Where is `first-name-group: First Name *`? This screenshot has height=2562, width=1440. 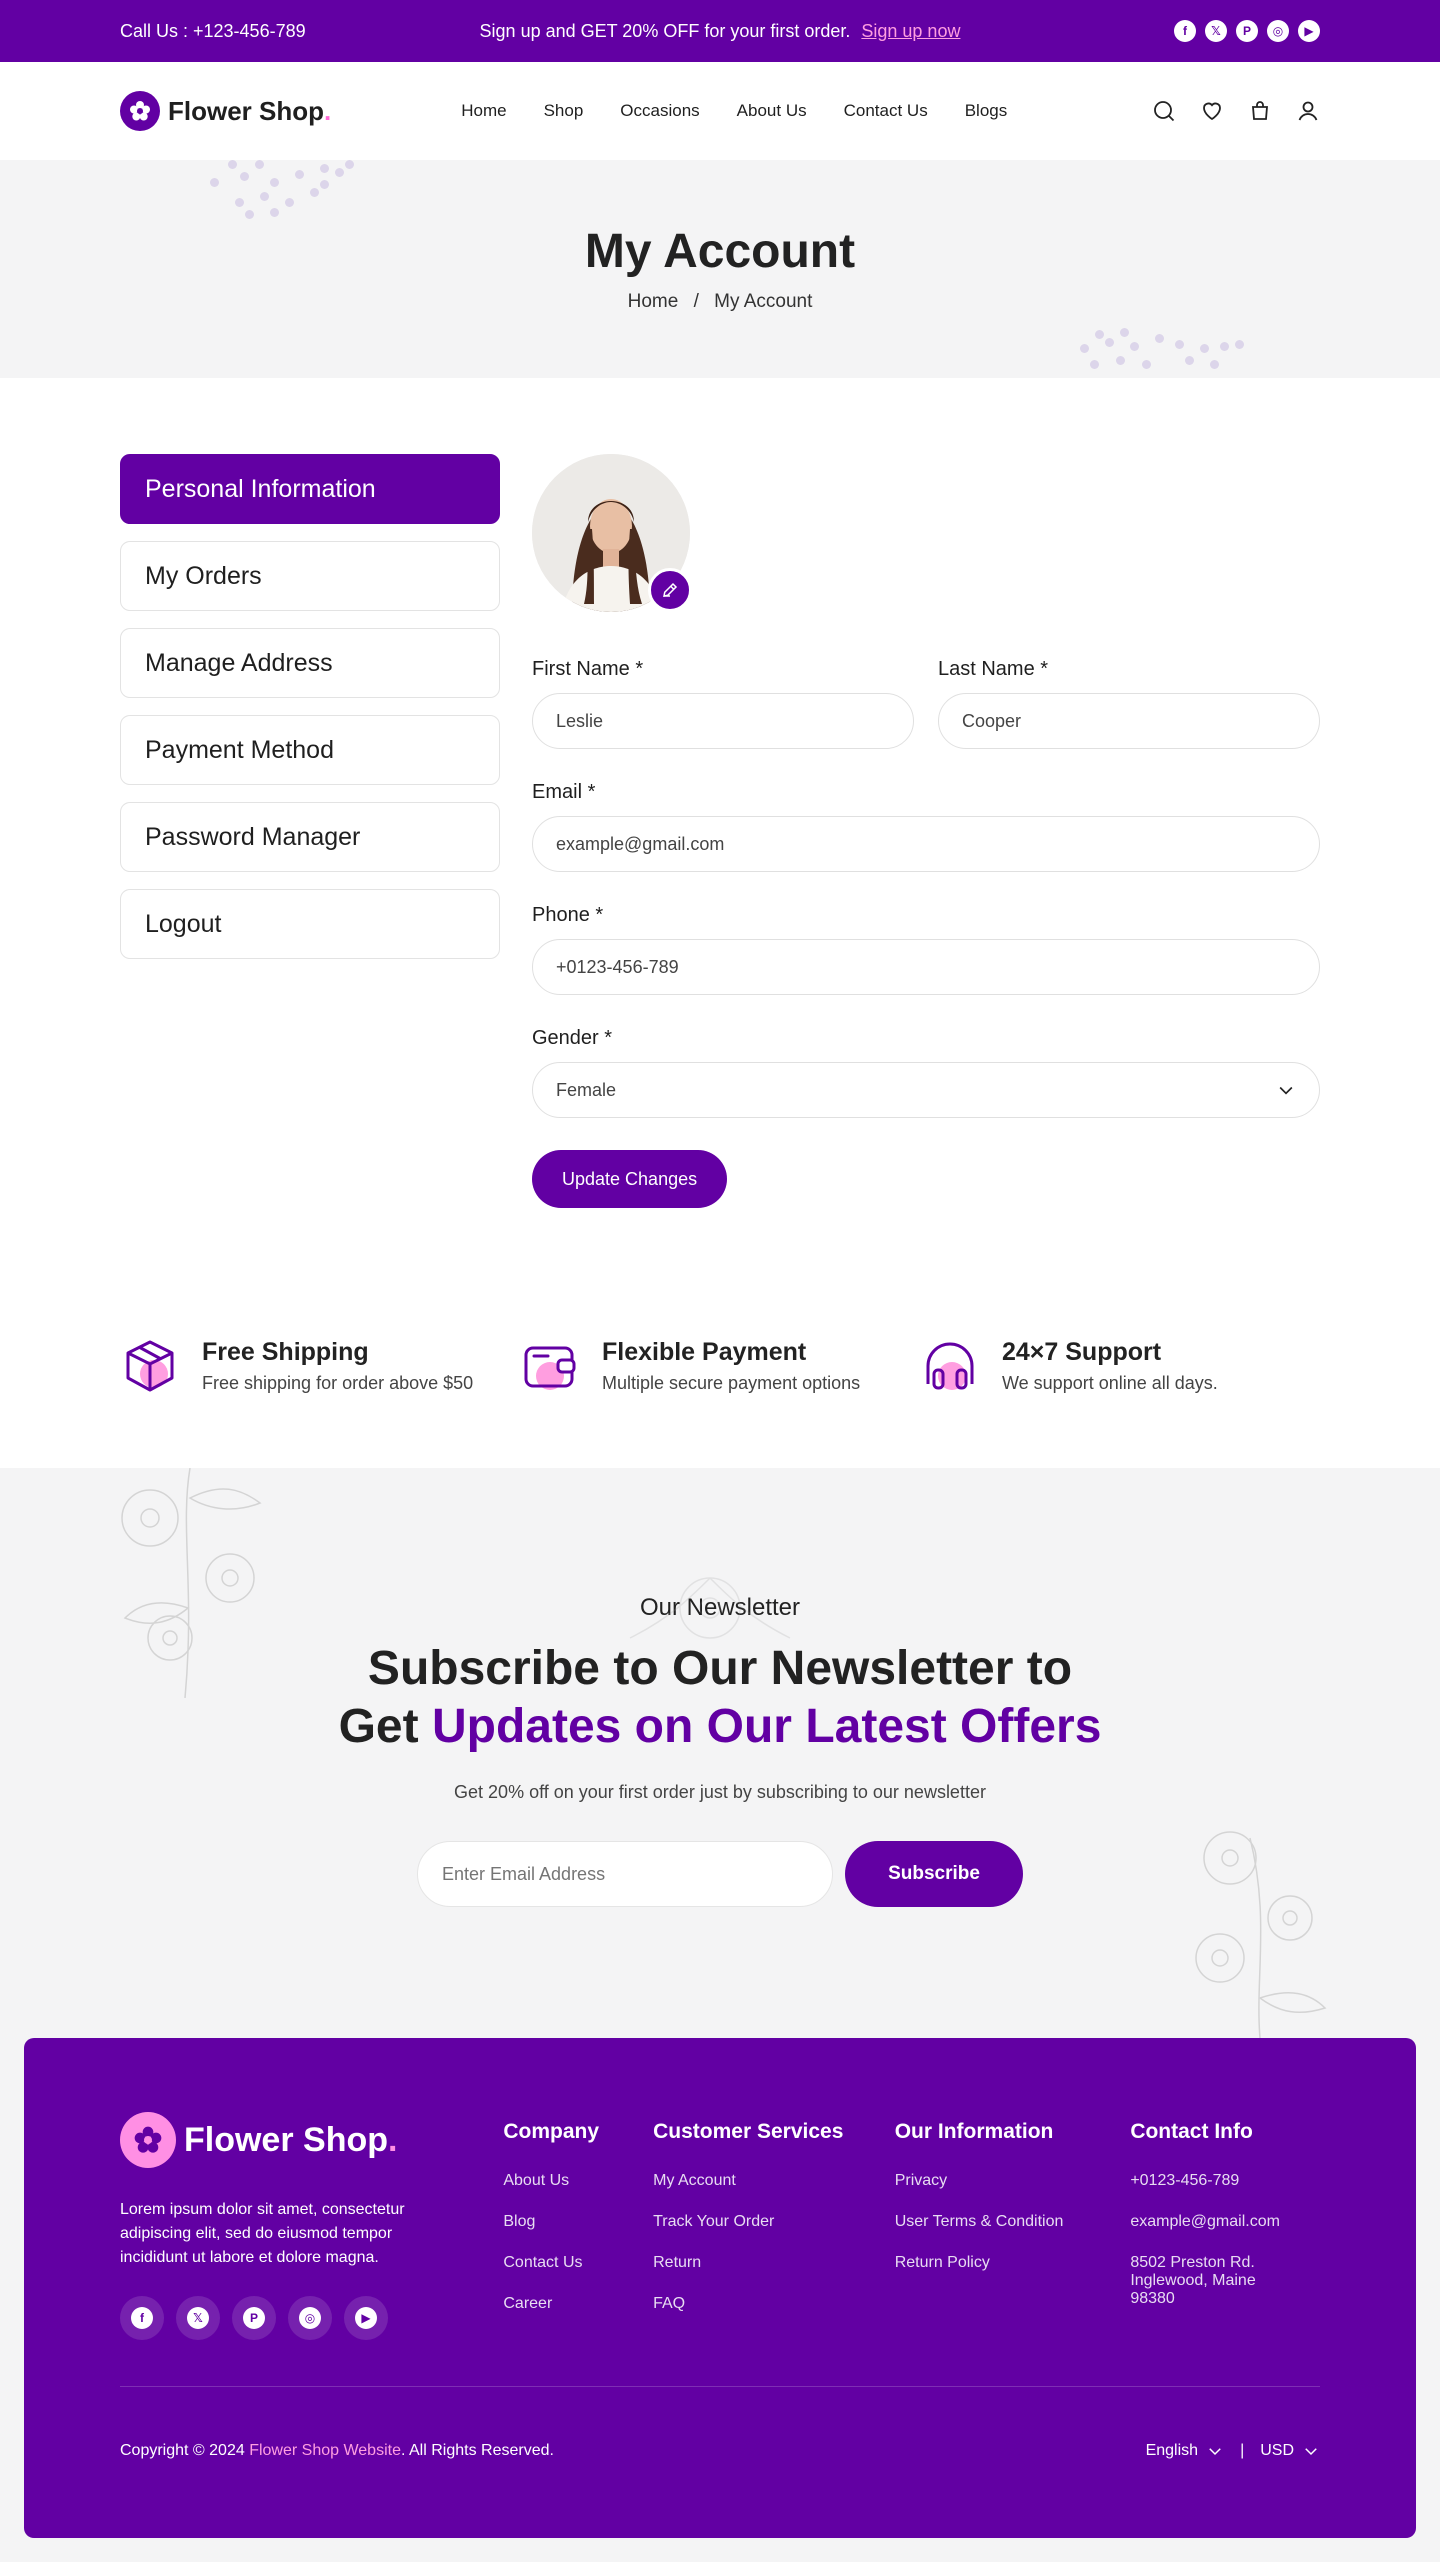
first-name-group: First Name * is located at coordinates (723, 703).